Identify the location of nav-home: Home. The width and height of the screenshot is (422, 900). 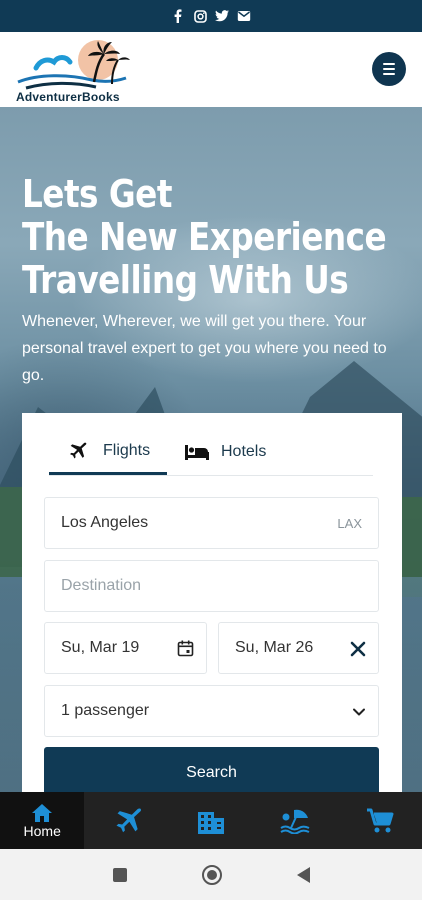
(42, 820).